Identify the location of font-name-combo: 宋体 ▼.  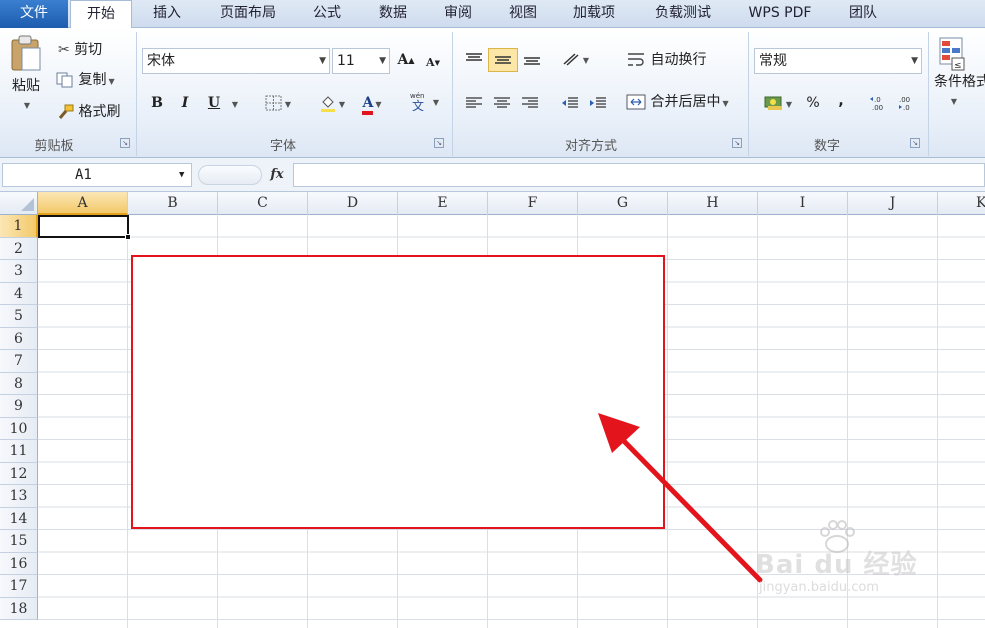
(236, 61).